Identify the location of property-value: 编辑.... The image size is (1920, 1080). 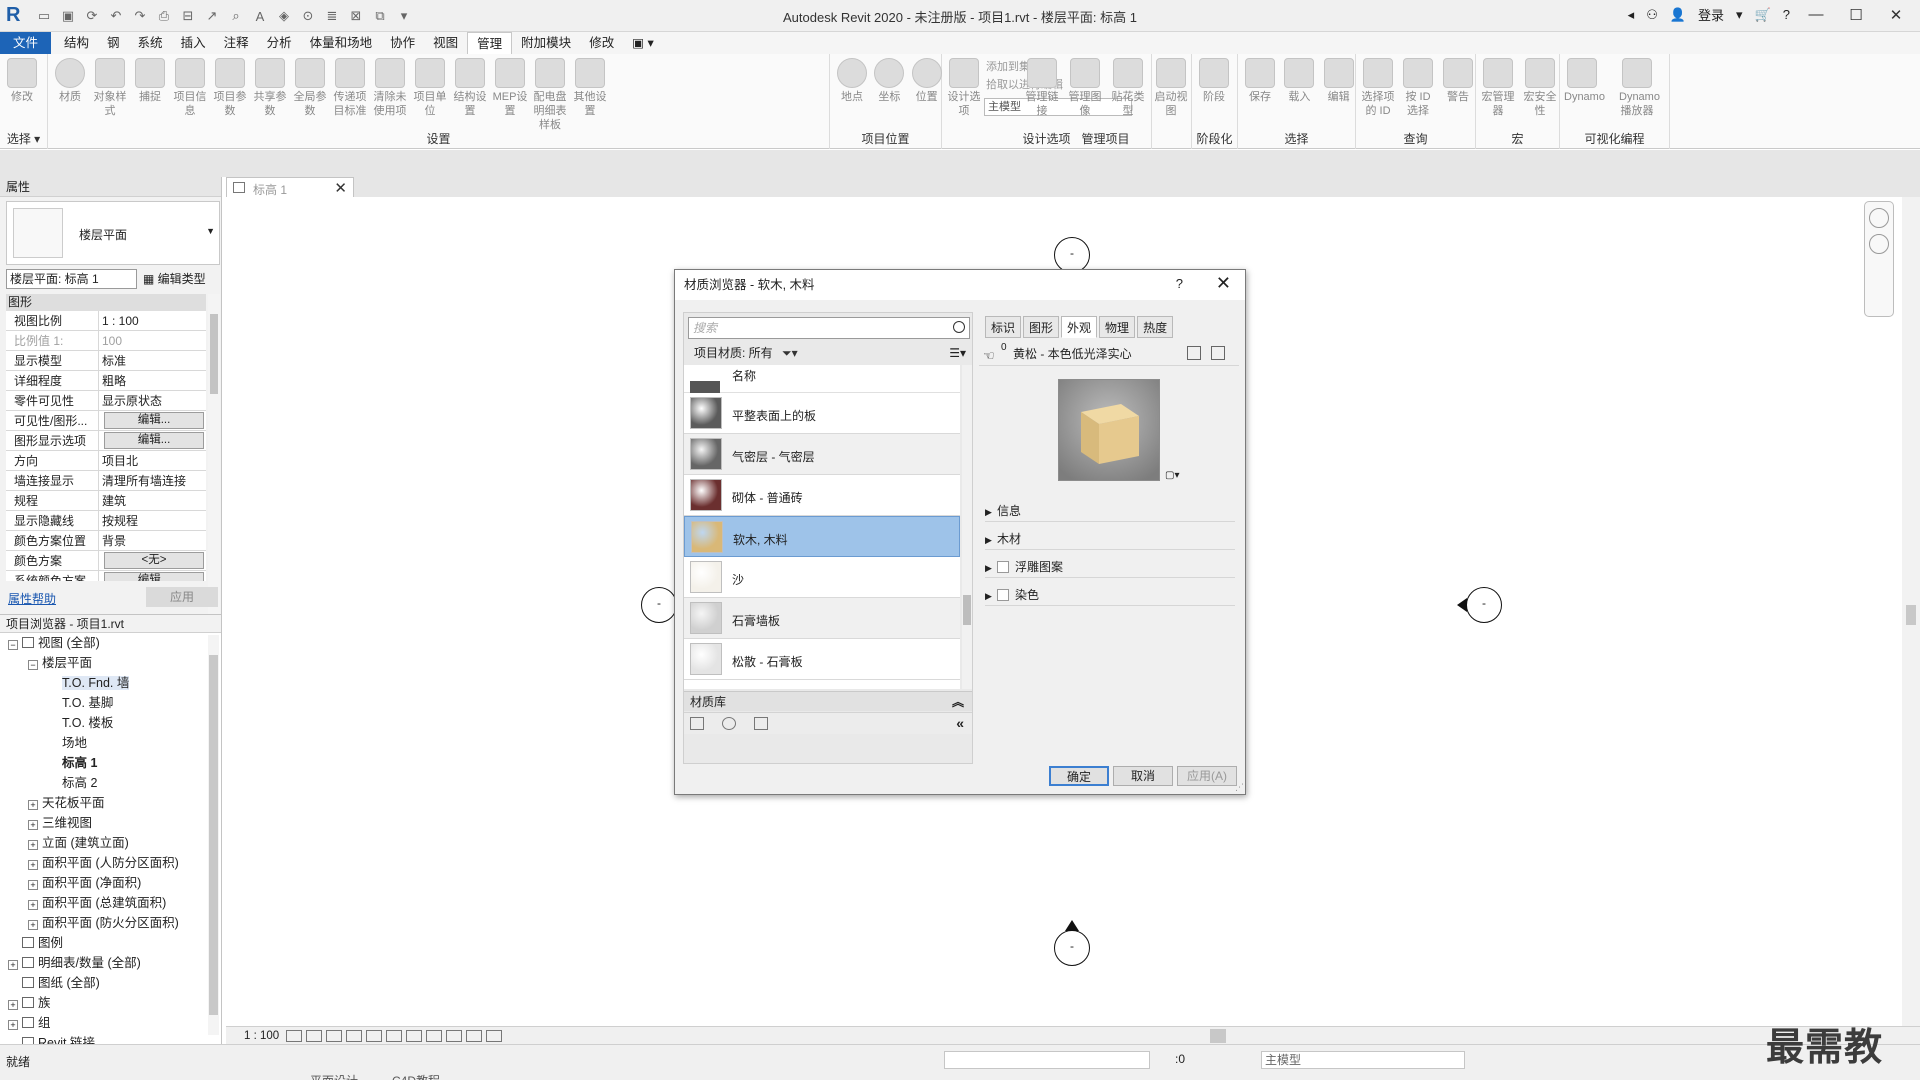
(152, 440).